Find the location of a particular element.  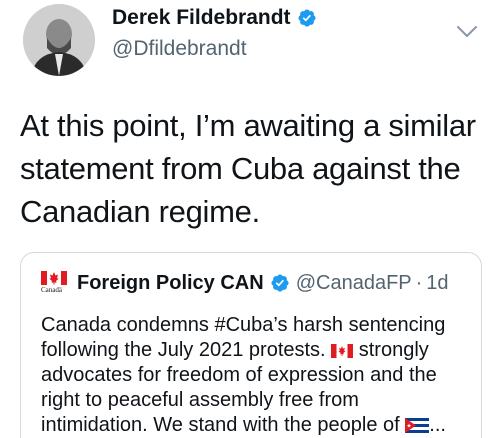

author-name-row: Derek Fildebrandt is located at coordinates (214, 18).